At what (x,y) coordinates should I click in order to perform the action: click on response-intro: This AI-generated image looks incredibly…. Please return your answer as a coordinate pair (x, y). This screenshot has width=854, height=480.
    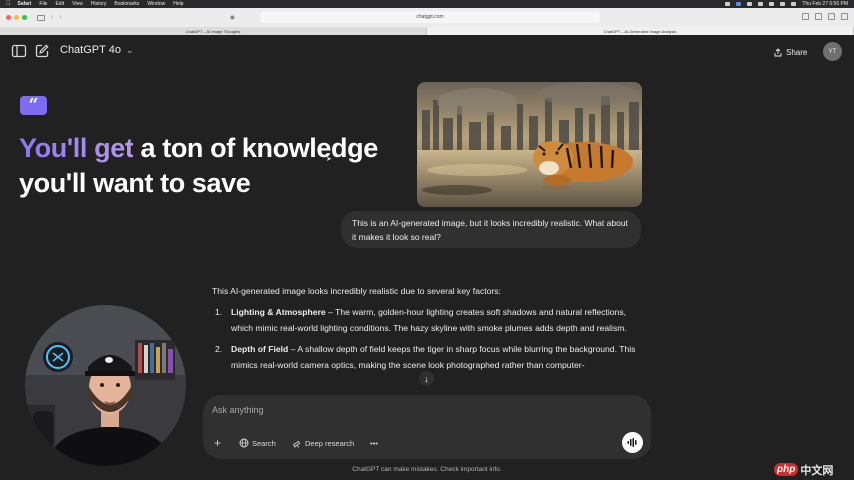
    Looking at the image, I should click on (356, 291).